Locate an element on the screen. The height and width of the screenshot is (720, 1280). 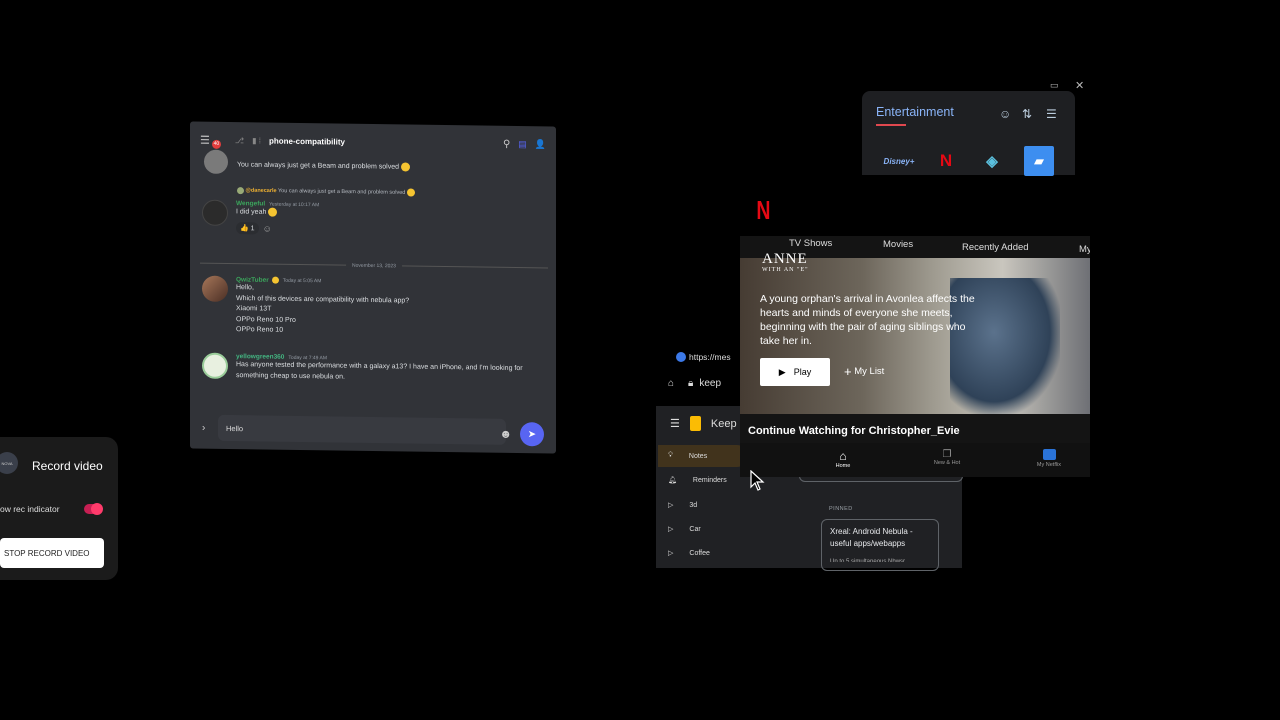
sort-icon: ⇅ is located at coordinates (1027, 114).